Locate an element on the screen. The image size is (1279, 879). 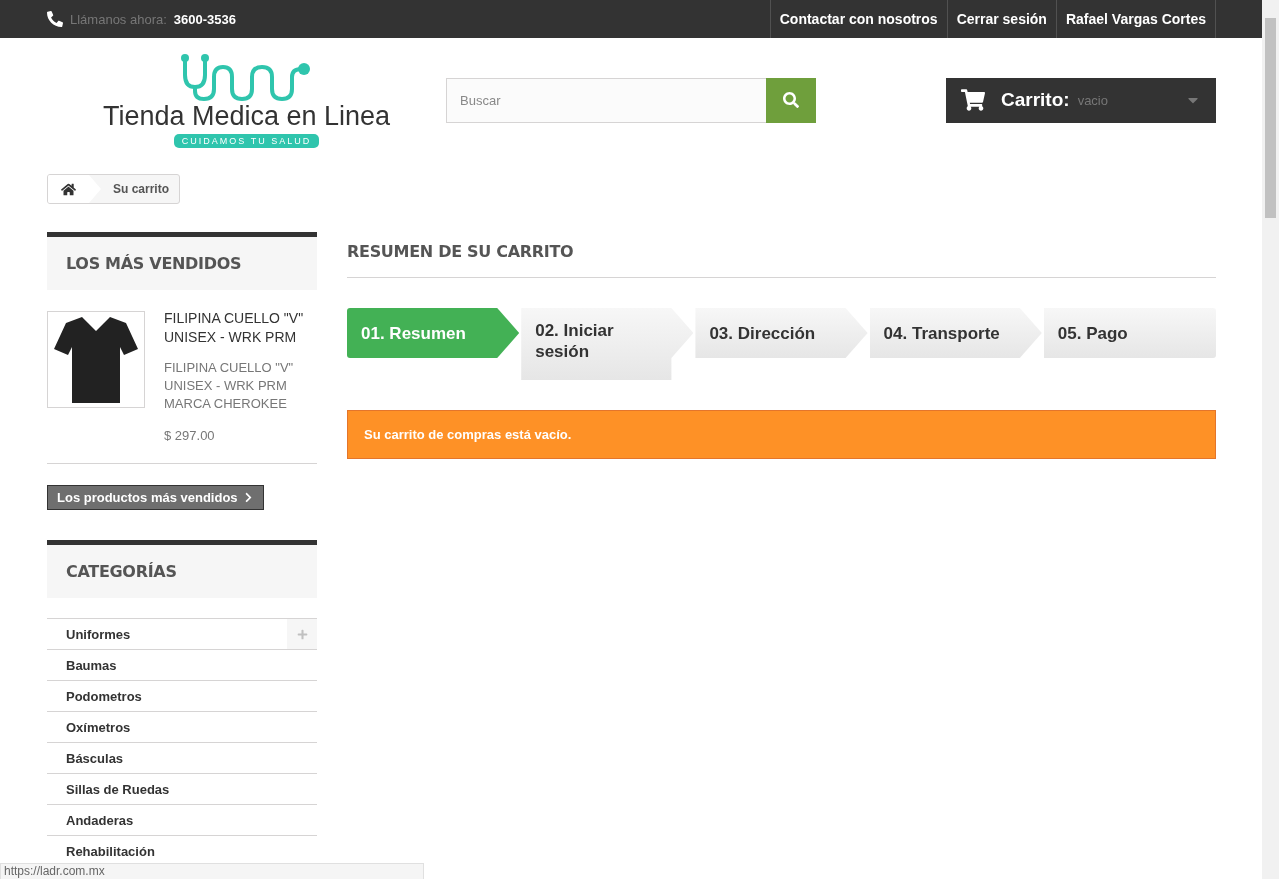
phone-number: 3600-3536 is located at coordinates (204, 19).